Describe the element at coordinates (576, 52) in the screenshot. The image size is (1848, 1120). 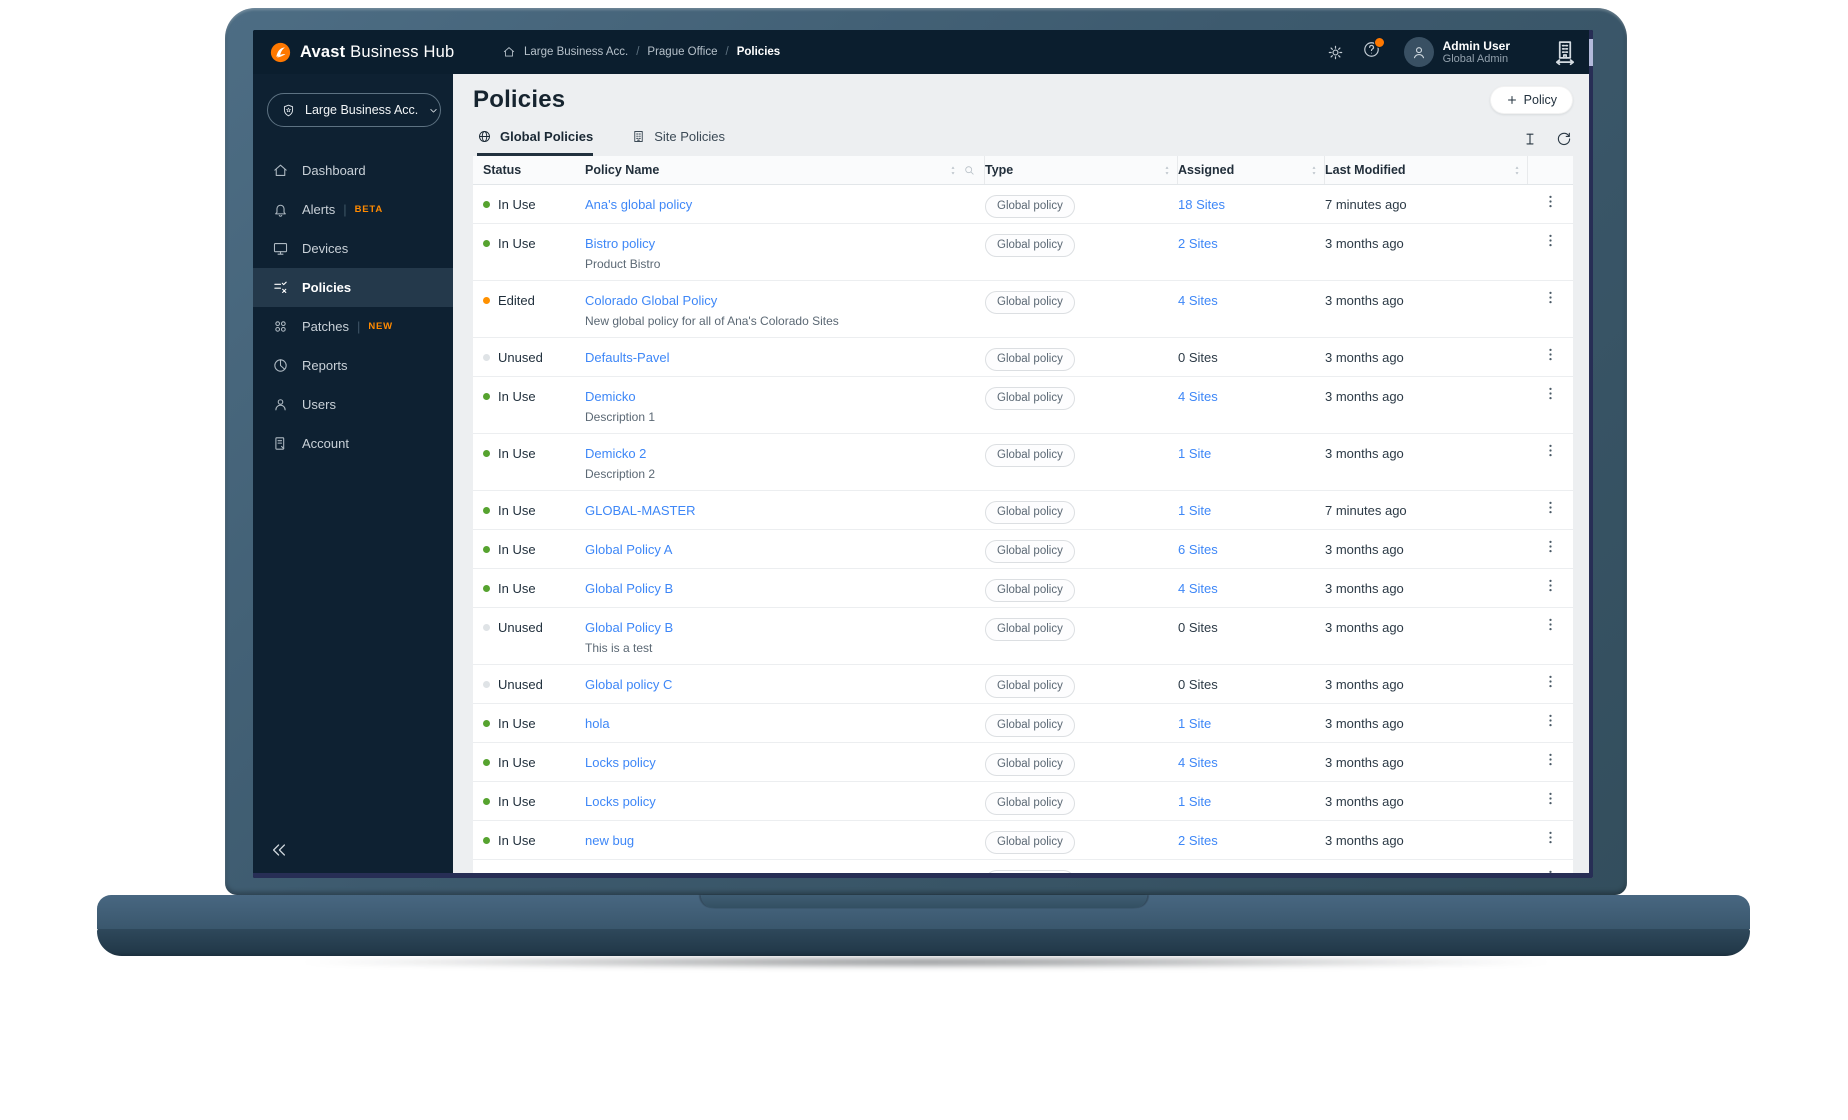
I see `breadcrumb-item: Large Business Acc.` at that location.